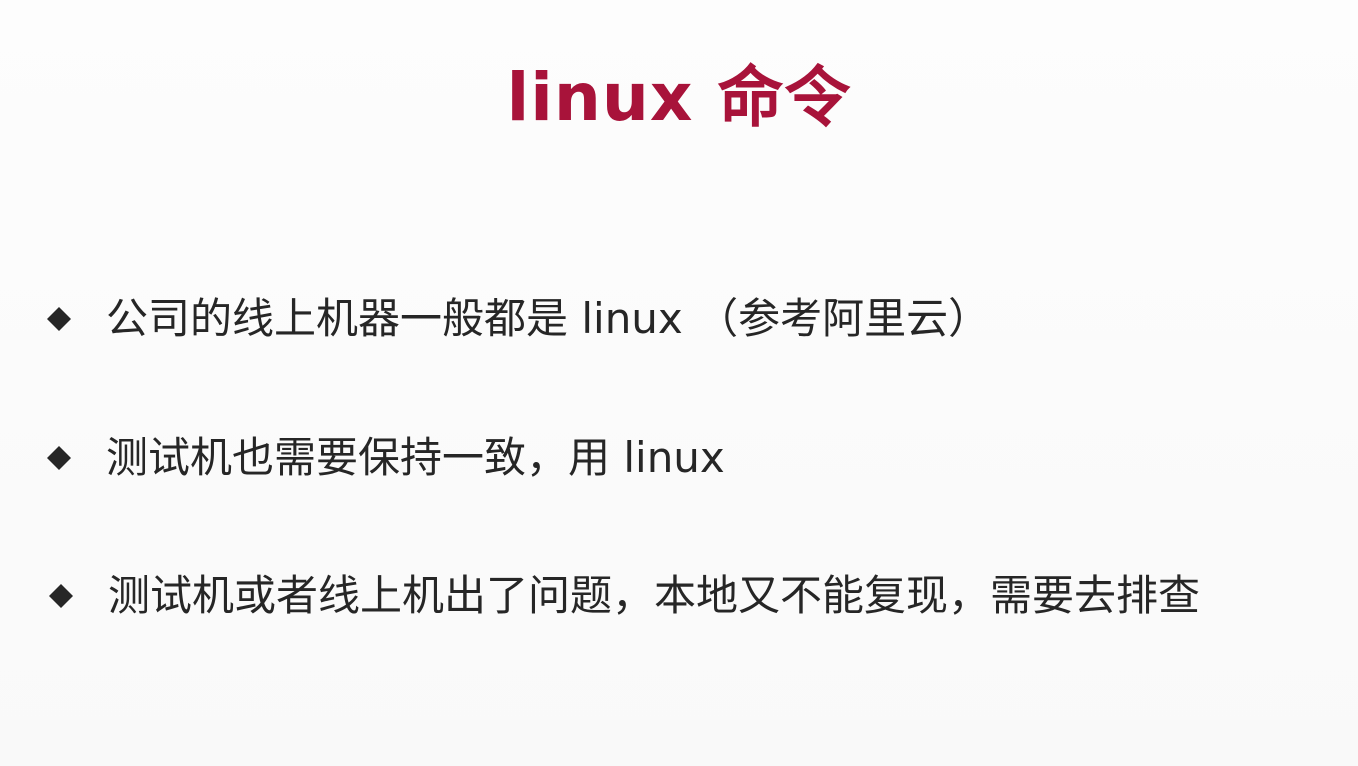 The width and height of the screenshot is (1358, 766). I want to click on bullet-text: 公司的线上机器一般都是 linux （参考阿里云）, so click(548, 318).